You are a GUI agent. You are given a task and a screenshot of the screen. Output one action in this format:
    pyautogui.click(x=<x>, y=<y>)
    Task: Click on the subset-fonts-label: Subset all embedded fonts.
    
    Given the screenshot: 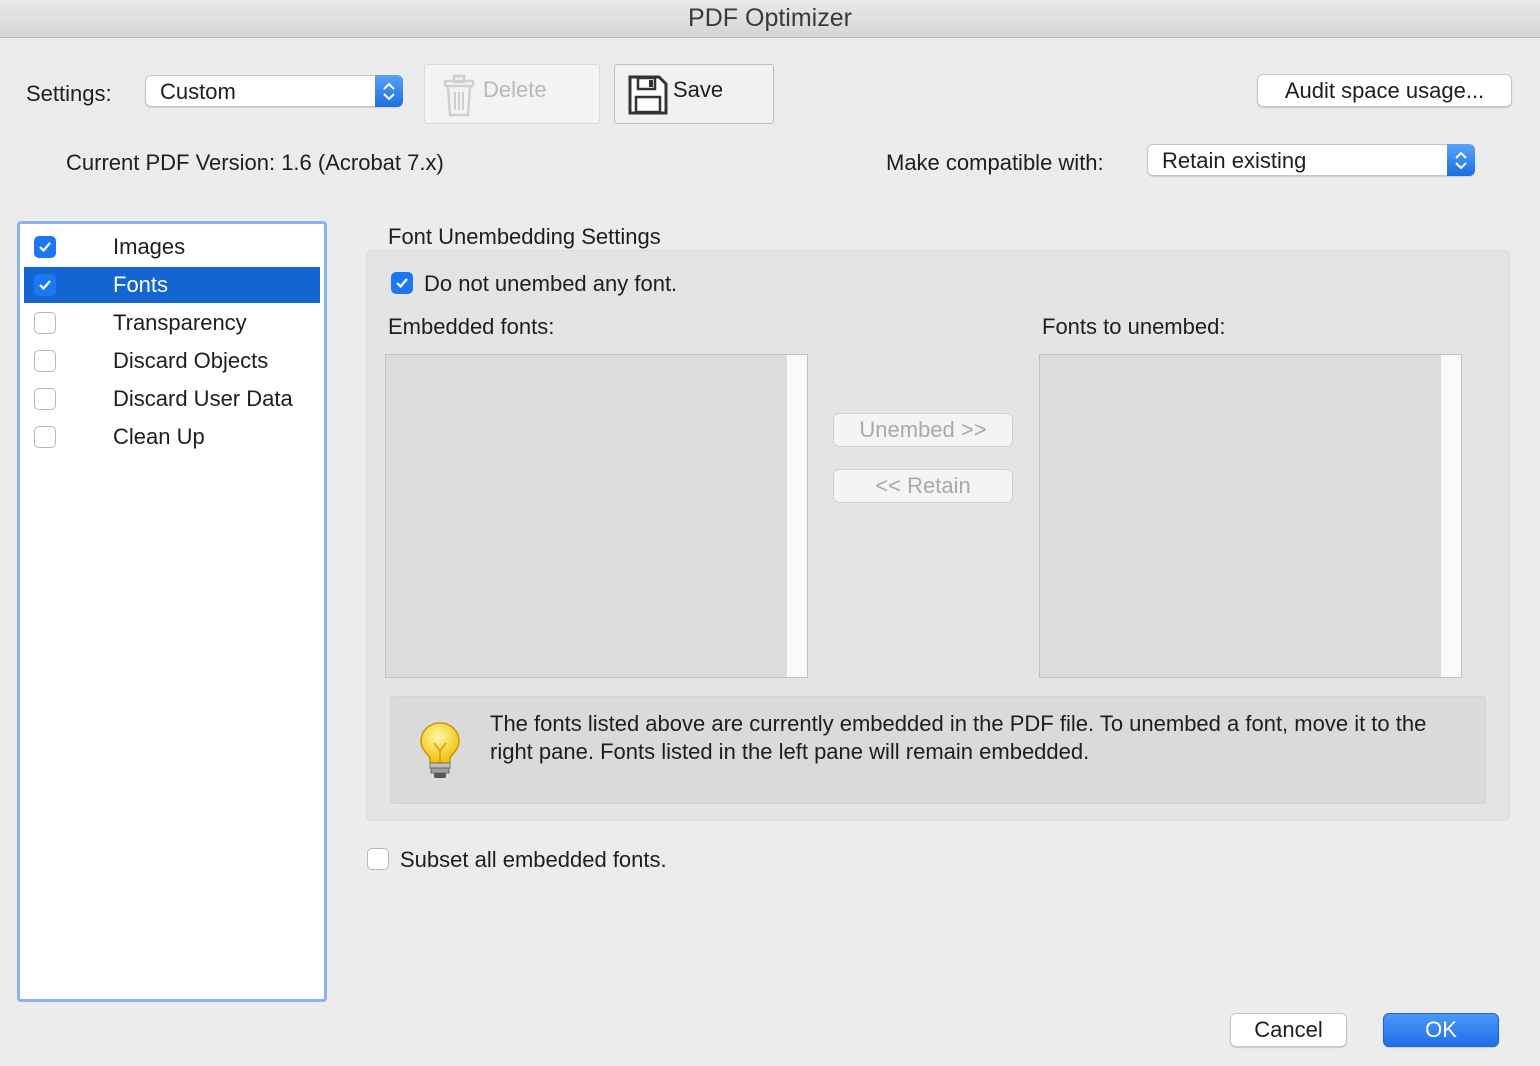 What is the action you would take?
    pyautogui.click(x=533, y=859)
    